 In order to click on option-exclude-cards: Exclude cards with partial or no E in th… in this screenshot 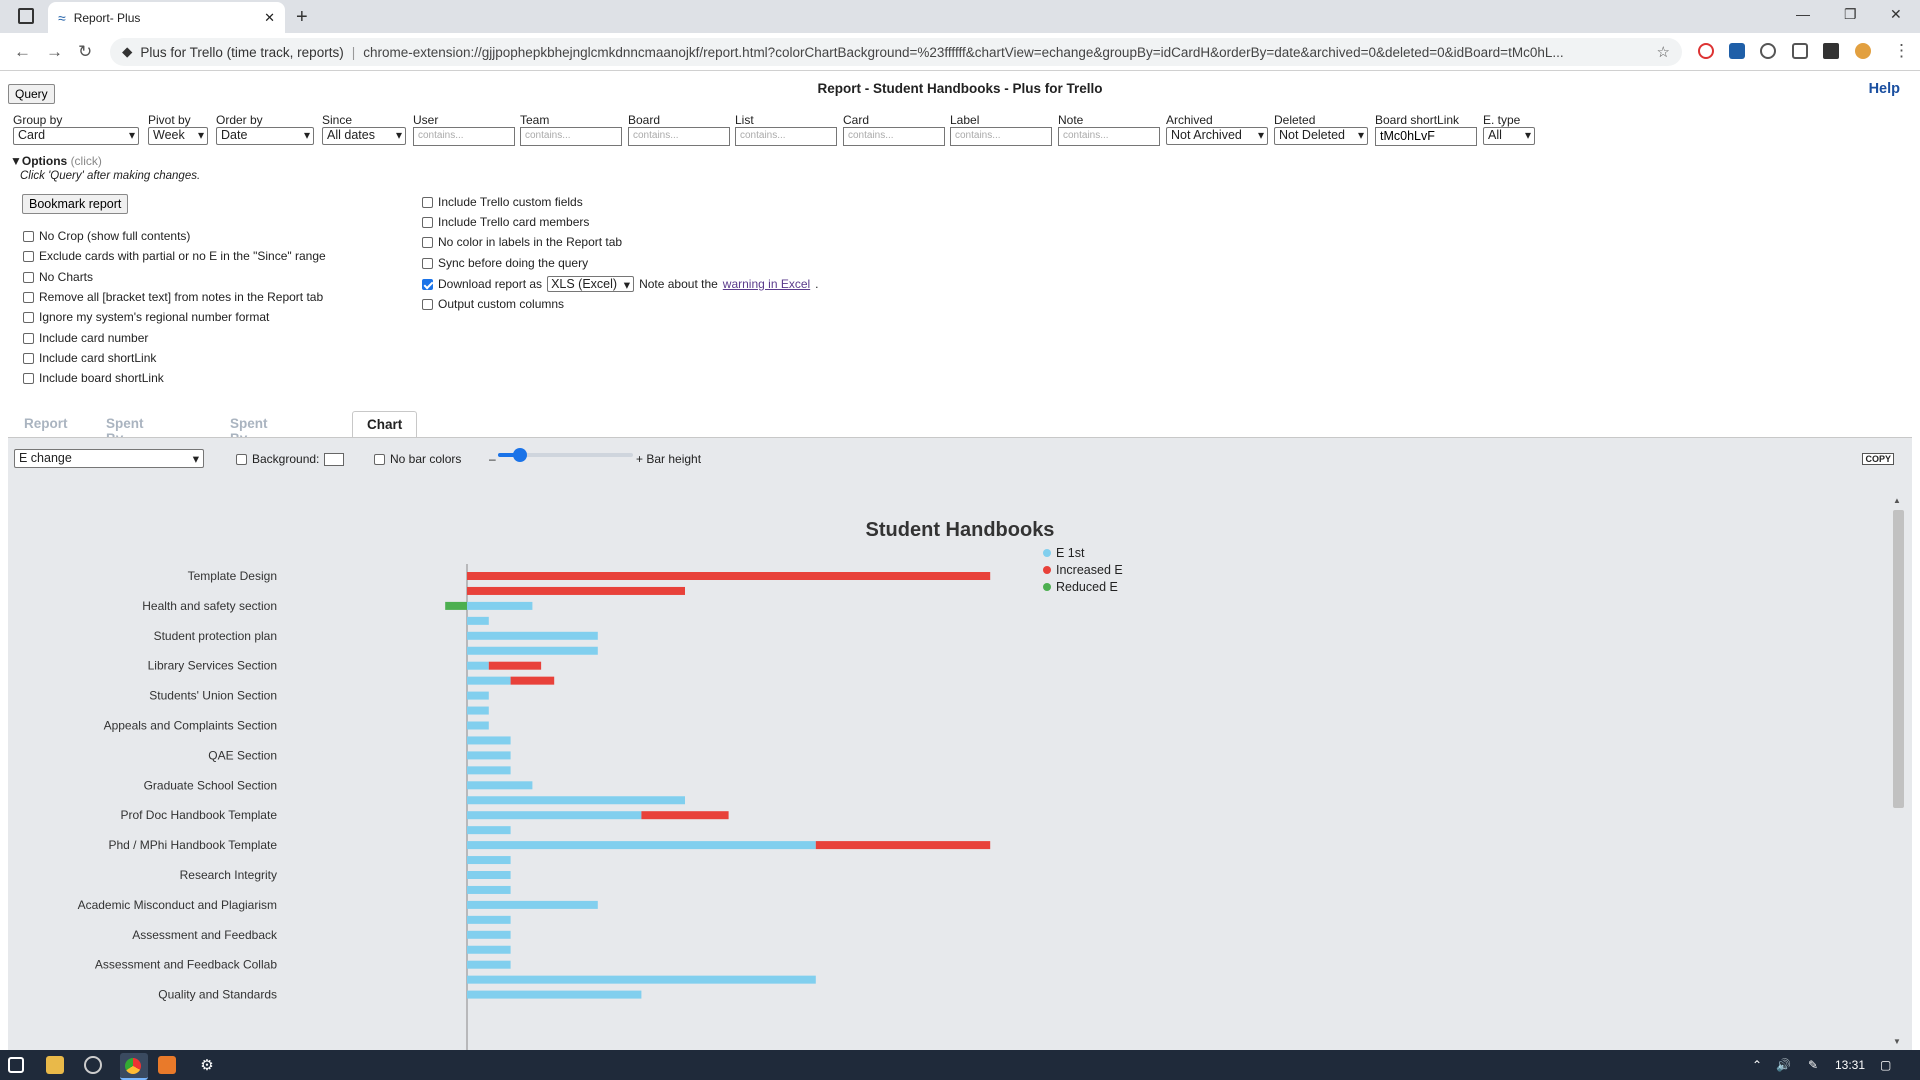, I will do `click(174, 256)`.